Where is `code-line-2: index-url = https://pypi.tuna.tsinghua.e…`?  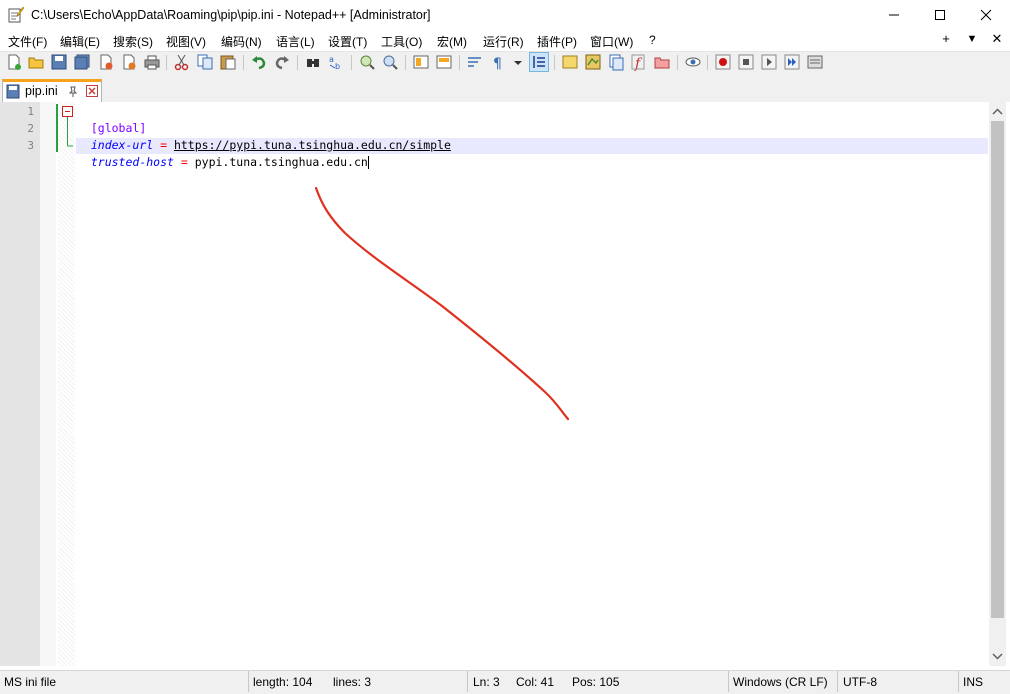
code-line-2: index-url = https://pypi.tuna.tsinghua.e… is located at coordinates (264, 136).